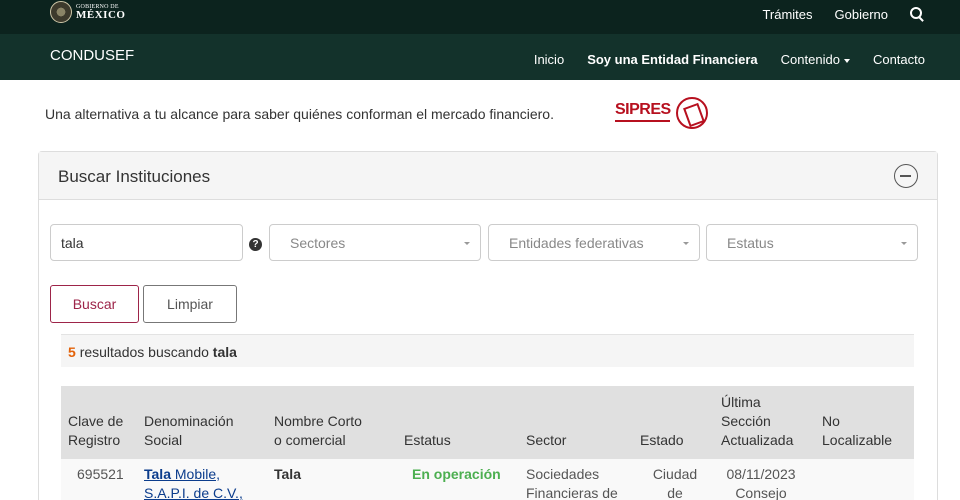  I want to click on entidades-federativas-select: Entidades federativas, so click(594, 242).